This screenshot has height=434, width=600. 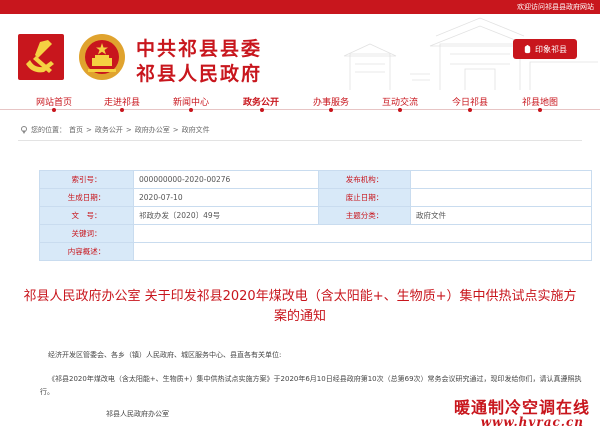 I want to click on nav-item-services: 办事服务, so click(x=331, y=101).